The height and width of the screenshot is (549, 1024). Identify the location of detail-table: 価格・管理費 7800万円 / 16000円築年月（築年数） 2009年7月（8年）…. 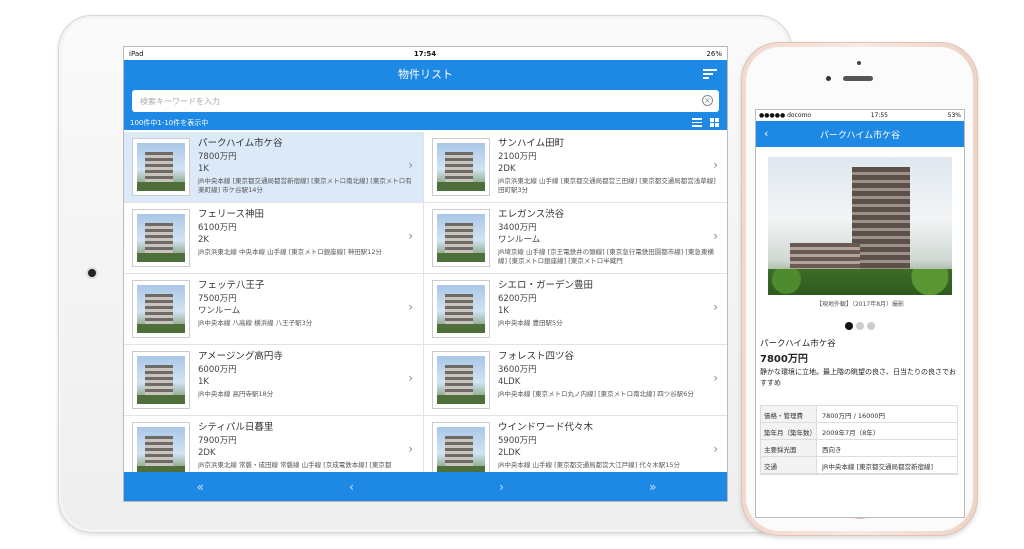
(859, 440).